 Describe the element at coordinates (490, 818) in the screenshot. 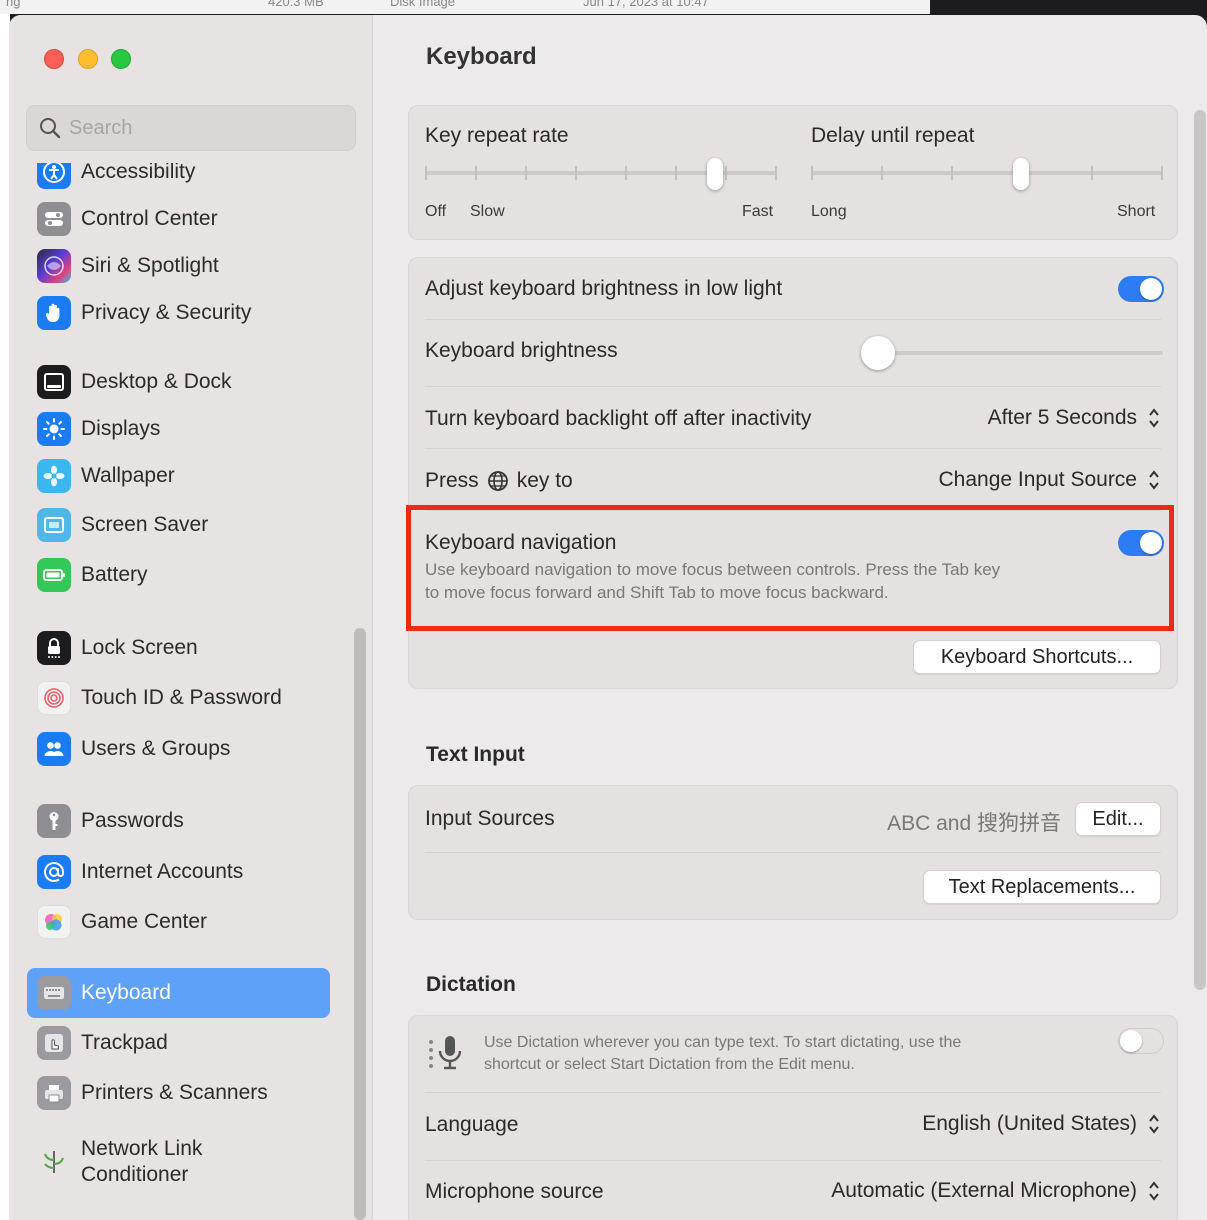

I see `input-sources-label: Input Sources` at that location.